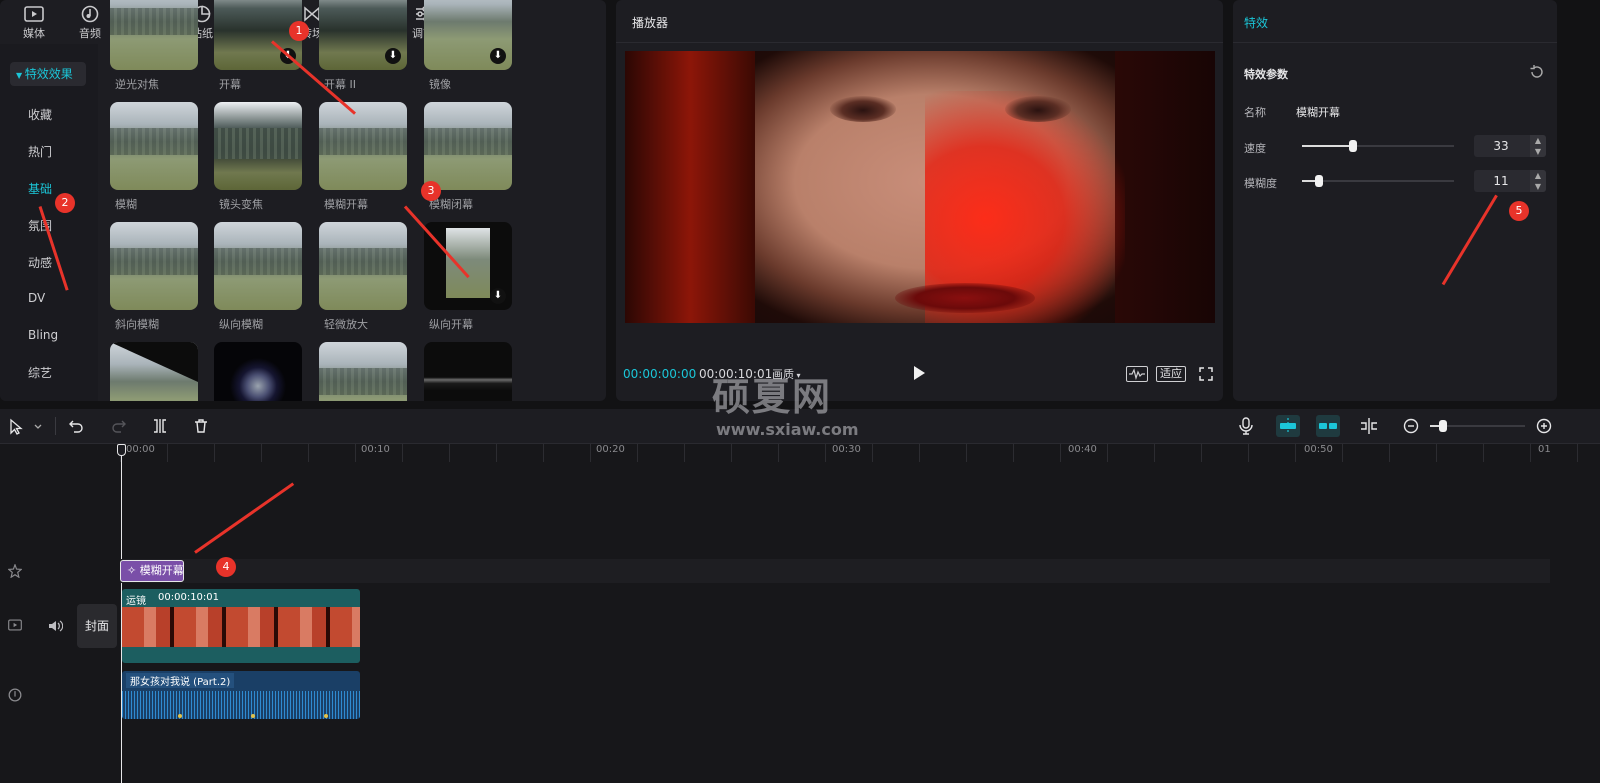  What do you see at coordinates (1544, 449) in the screenshot?
I see `ruler-tick: 01` at bounding box center [1544, 449].